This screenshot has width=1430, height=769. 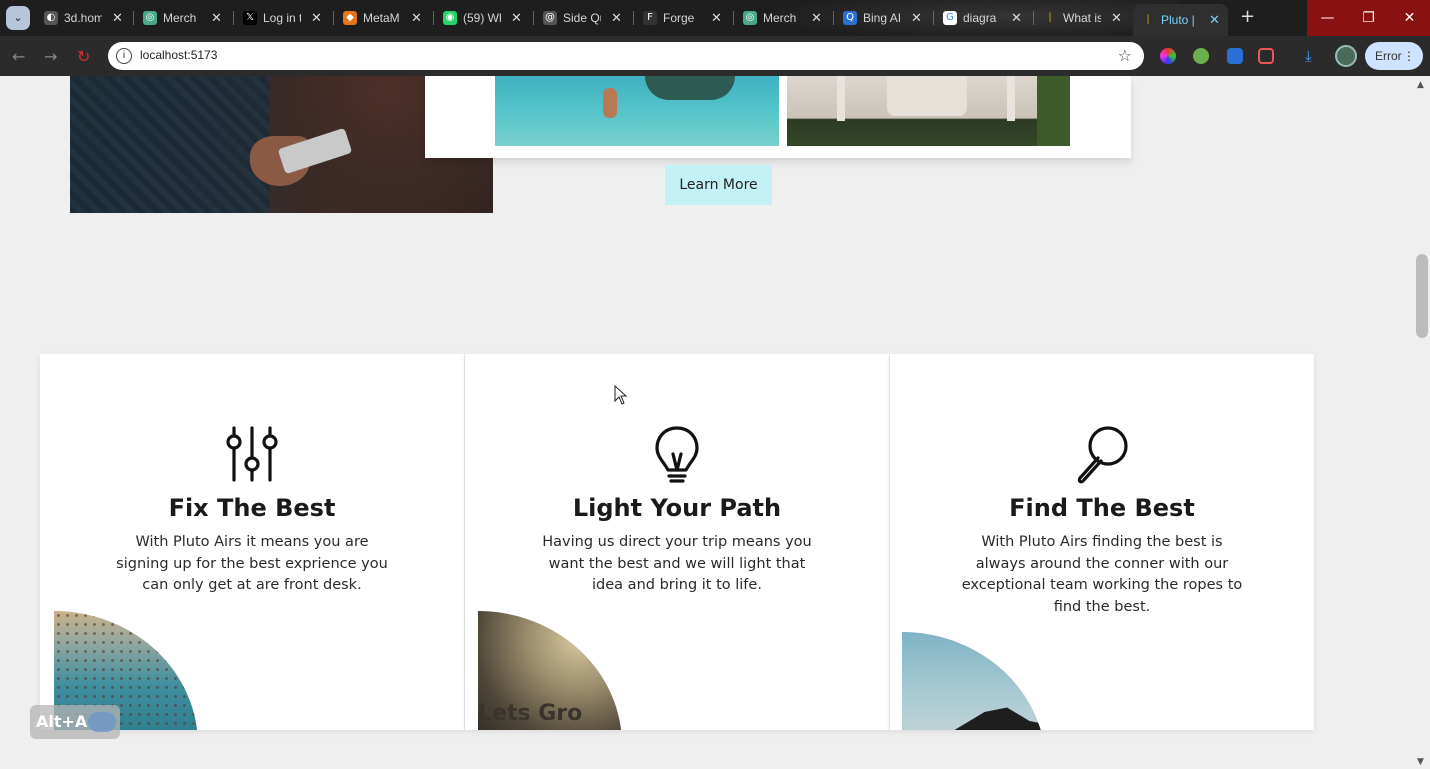 What do you see at coordinates (718, 185) in the screenshot?
I see `learn-more-button: Learn More` at bounding box center [718, 185].